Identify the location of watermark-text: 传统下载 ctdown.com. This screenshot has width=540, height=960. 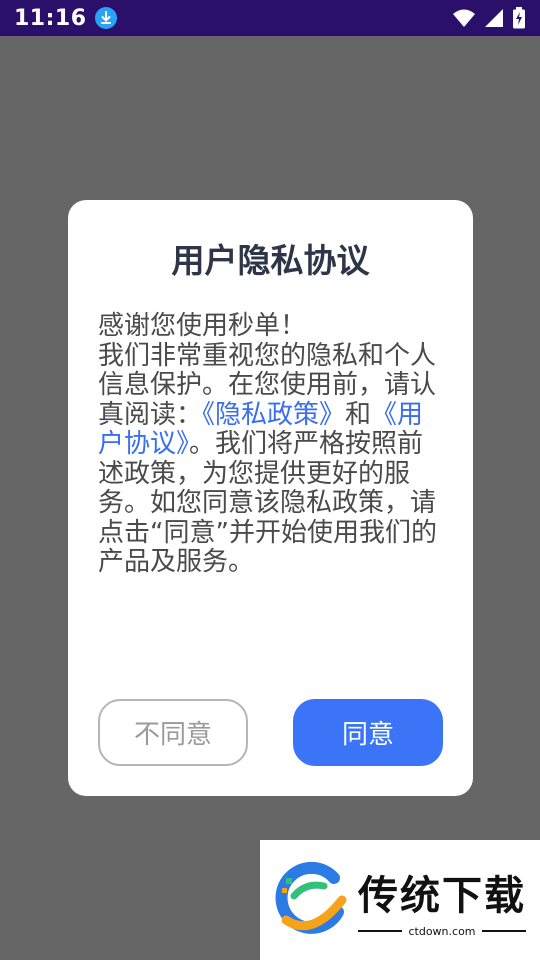
(442, 900).